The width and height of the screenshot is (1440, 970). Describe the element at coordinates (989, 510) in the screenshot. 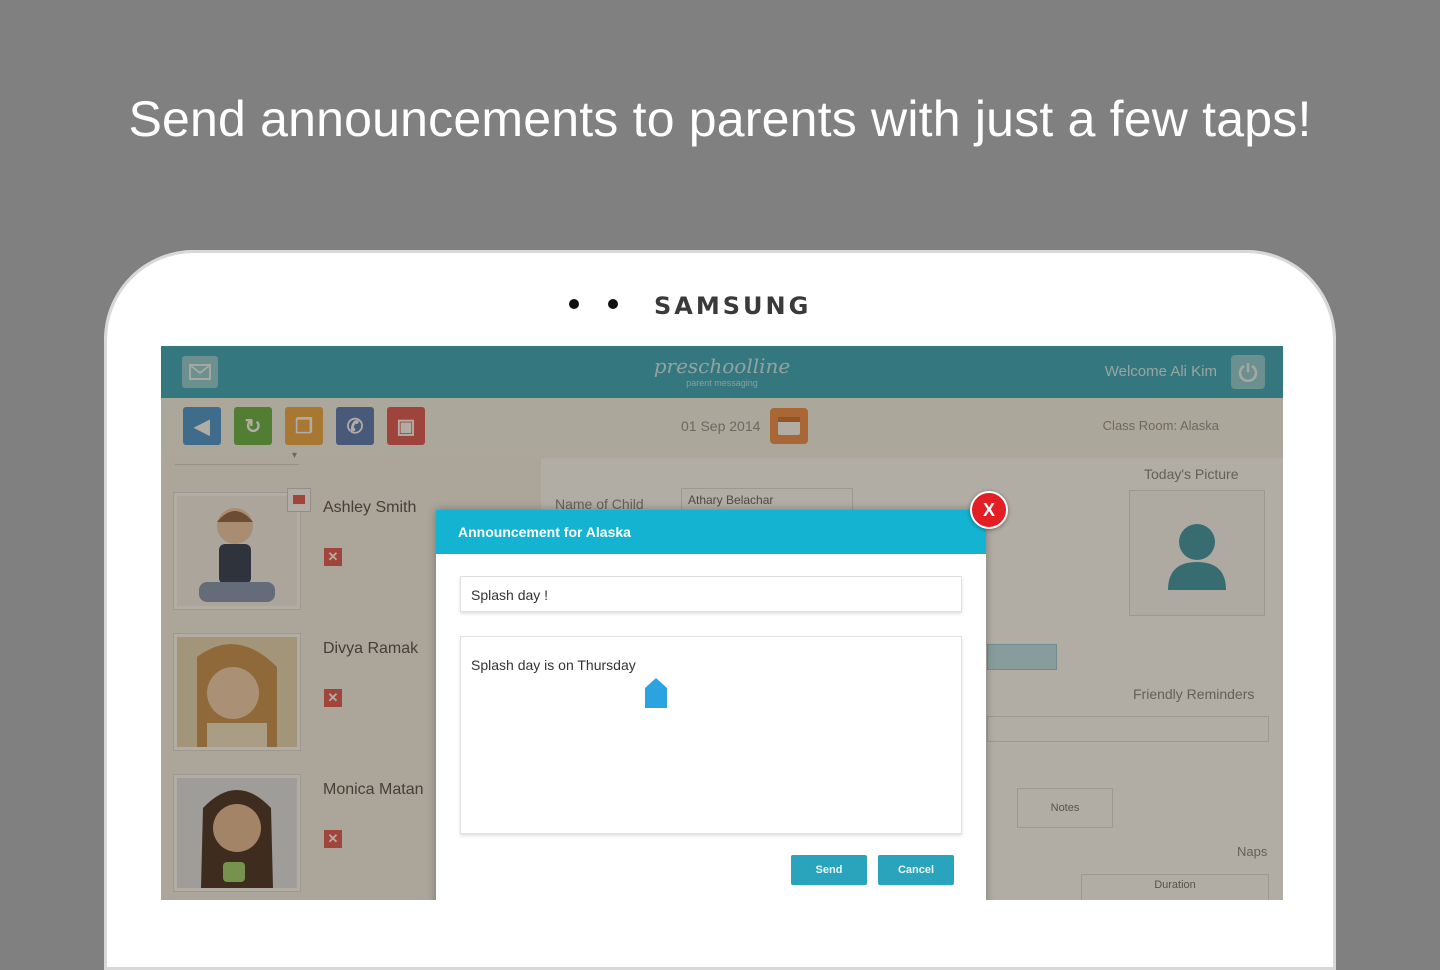

I see `close-dialog-button: X` at that location.